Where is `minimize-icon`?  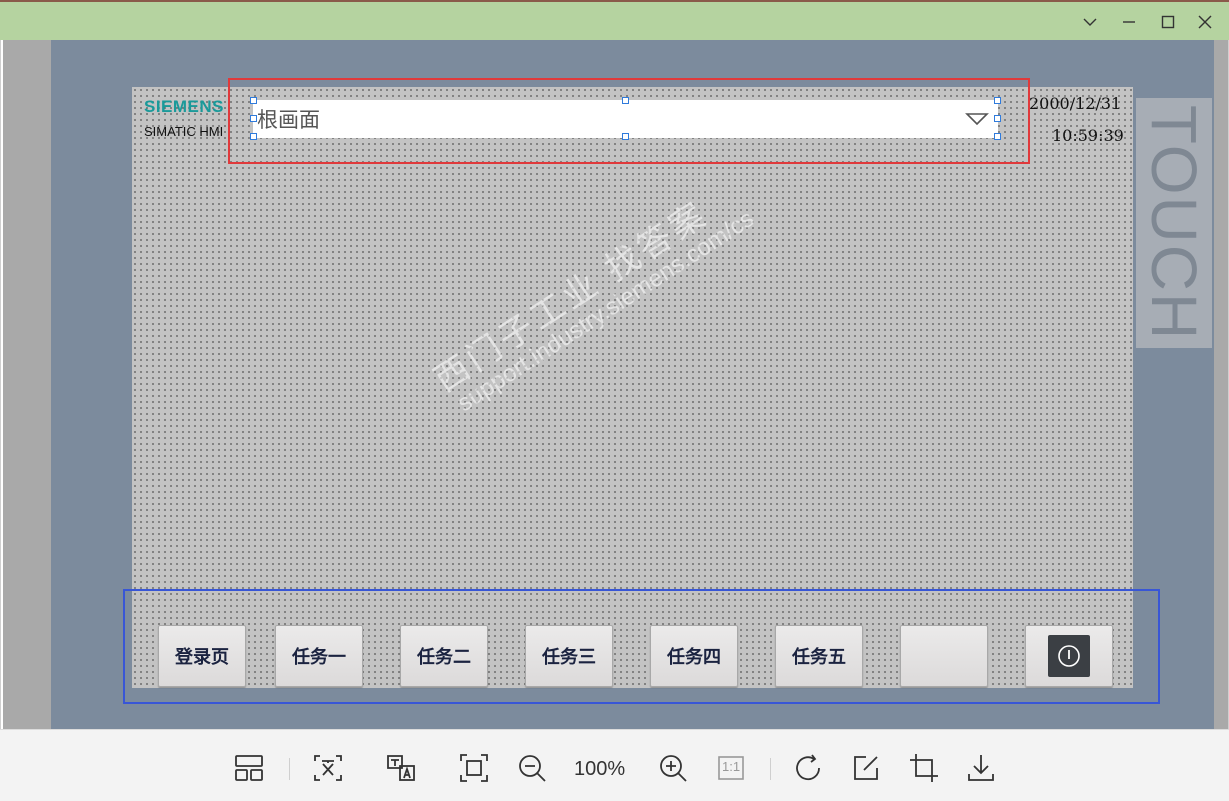
minimize-icon is located at coordinates (1129, 22).